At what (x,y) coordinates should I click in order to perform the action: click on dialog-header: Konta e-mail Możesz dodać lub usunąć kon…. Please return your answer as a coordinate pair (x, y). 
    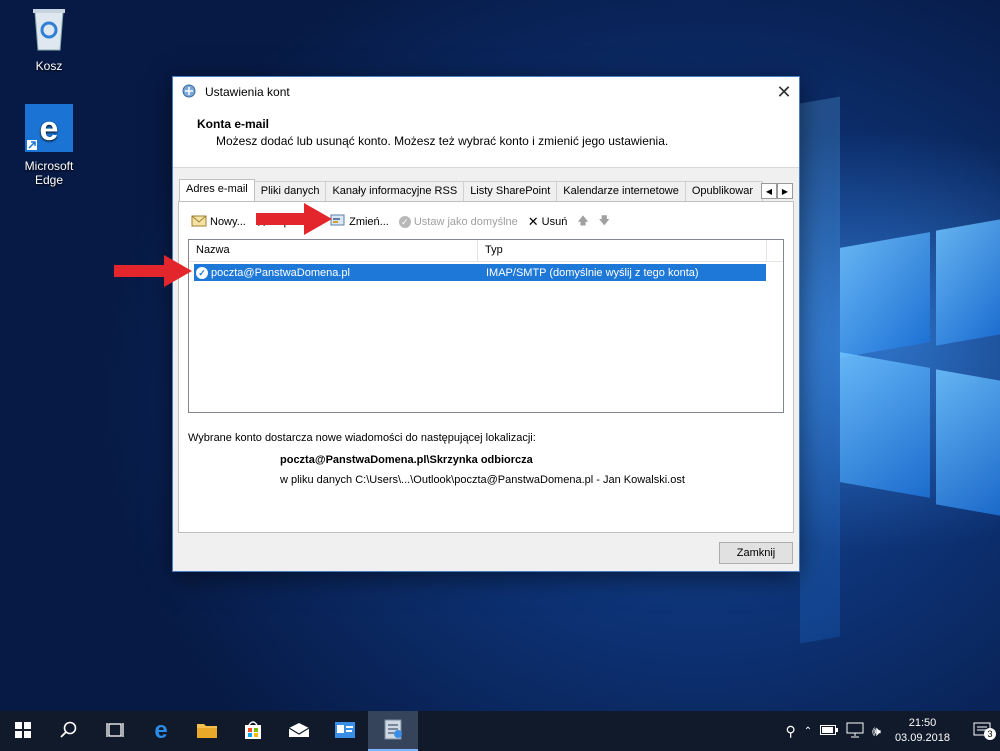
    Looking at the image, I should click on (486, 137).